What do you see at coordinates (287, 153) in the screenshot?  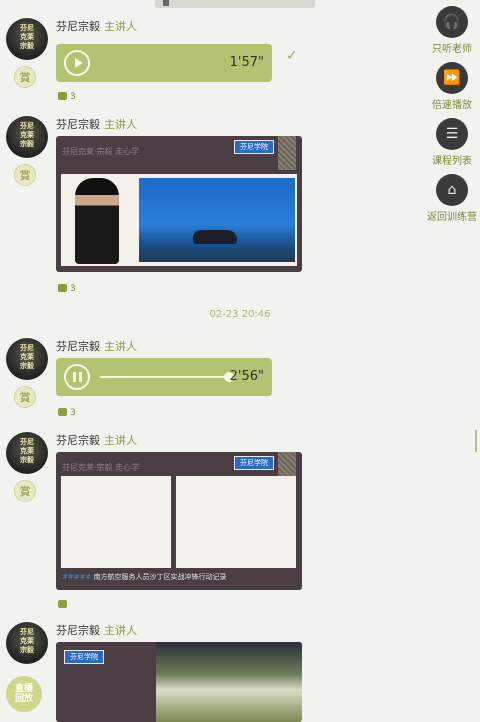 I see `decorative-stripe` at bounding box center [287, 153].